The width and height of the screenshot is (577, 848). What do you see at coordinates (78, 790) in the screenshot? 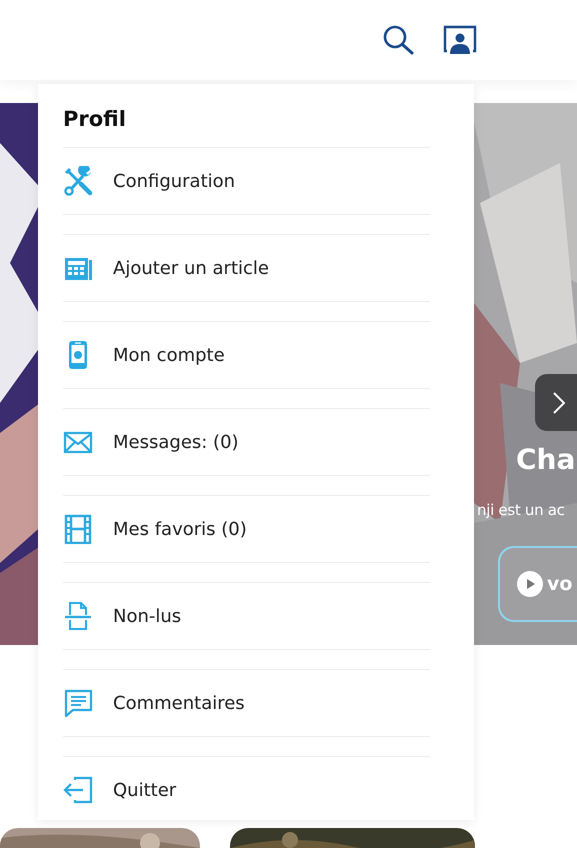
I see `exit-icon` at bounding box center [78, 790].